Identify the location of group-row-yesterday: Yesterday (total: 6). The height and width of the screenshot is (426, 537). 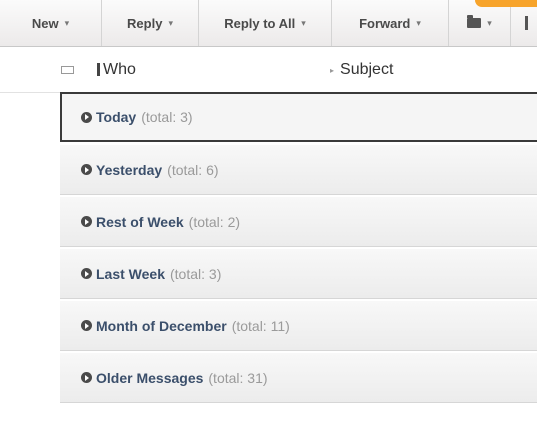
(298, 170).